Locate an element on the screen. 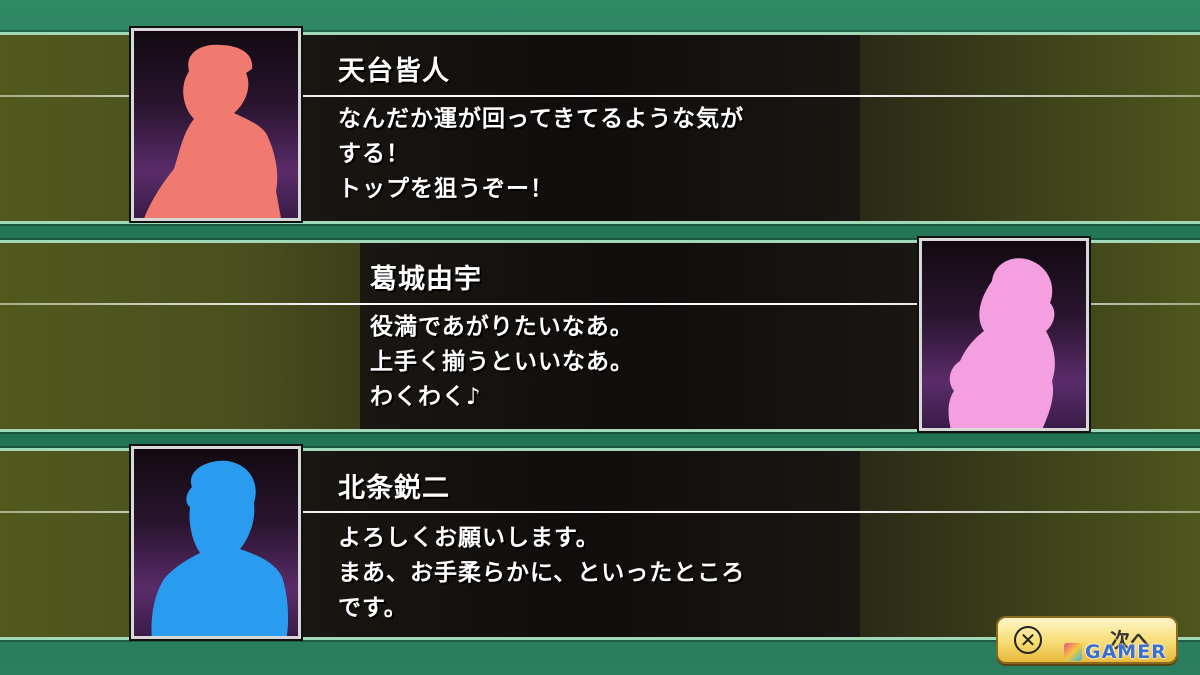  dialogue-line: まあ、お手柔らかに、といったところ is located at coordinates (542, 572).